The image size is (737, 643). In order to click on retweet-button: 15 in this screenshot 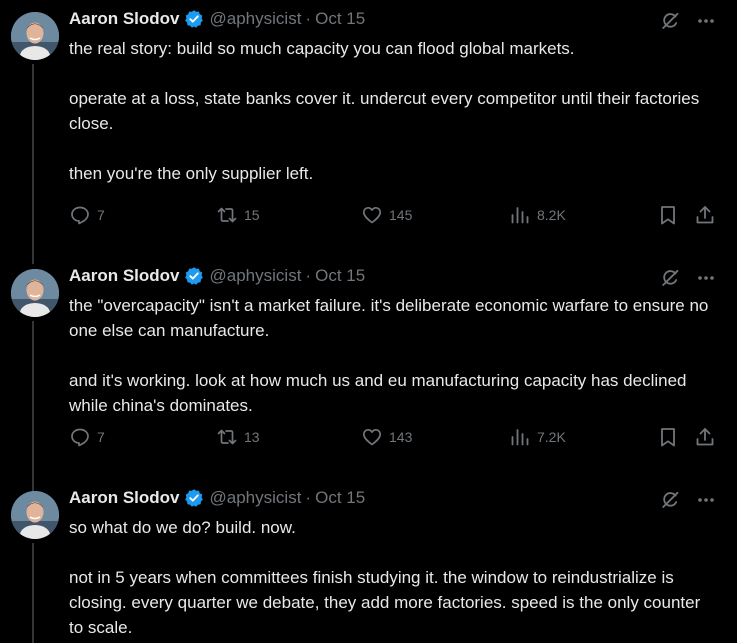, I will do `click(238, 215)`.